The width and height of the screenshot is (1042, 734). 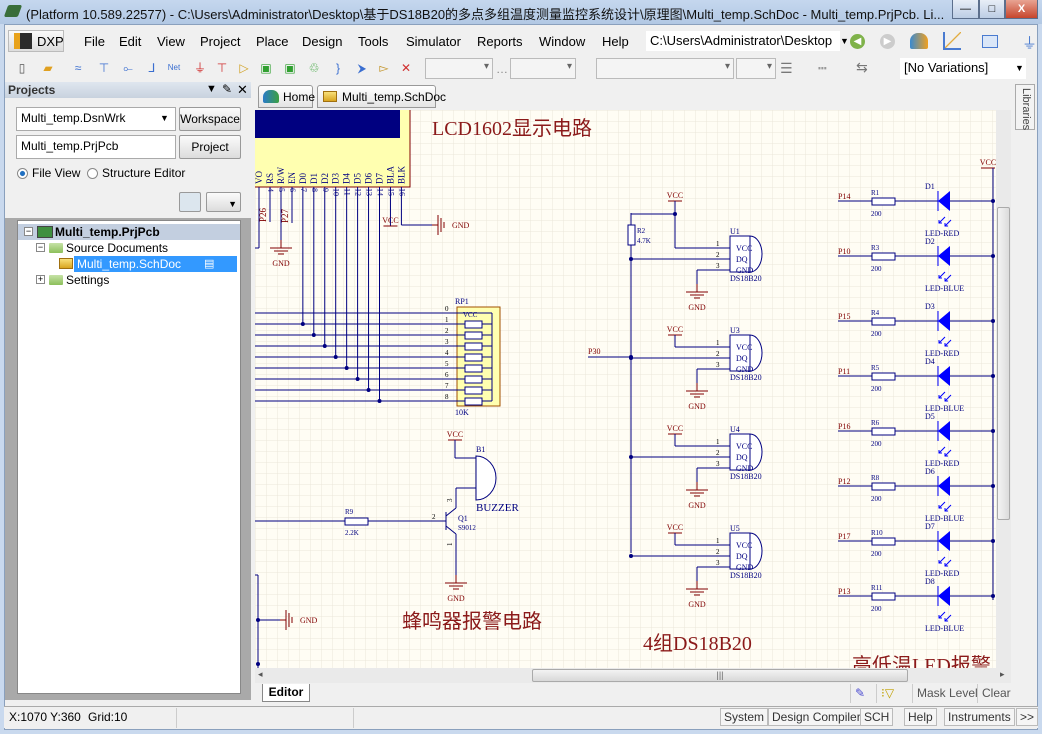 What do you see at coordinates (615, 41) in the screenshot?
I see `menu-help: Help` at bounding box center [615, 41].